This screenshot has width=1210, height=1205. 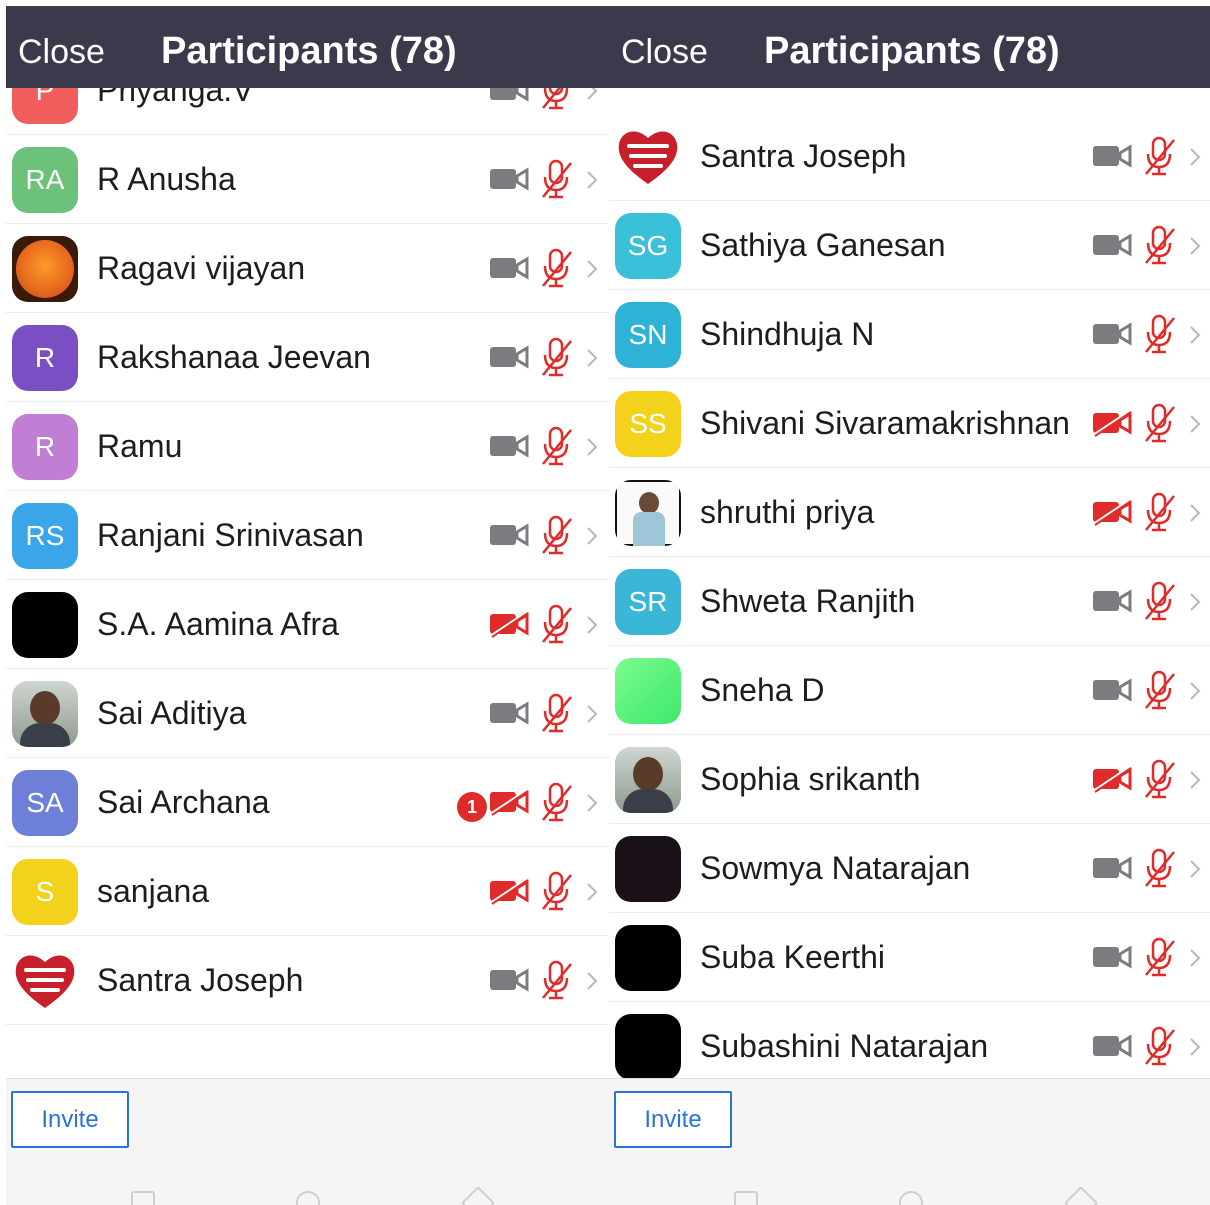 What do you see at coordinates (307, 111) in the screenshot?
I see `participant-row: P Priyanga.V` at bounding box center [307, 111].